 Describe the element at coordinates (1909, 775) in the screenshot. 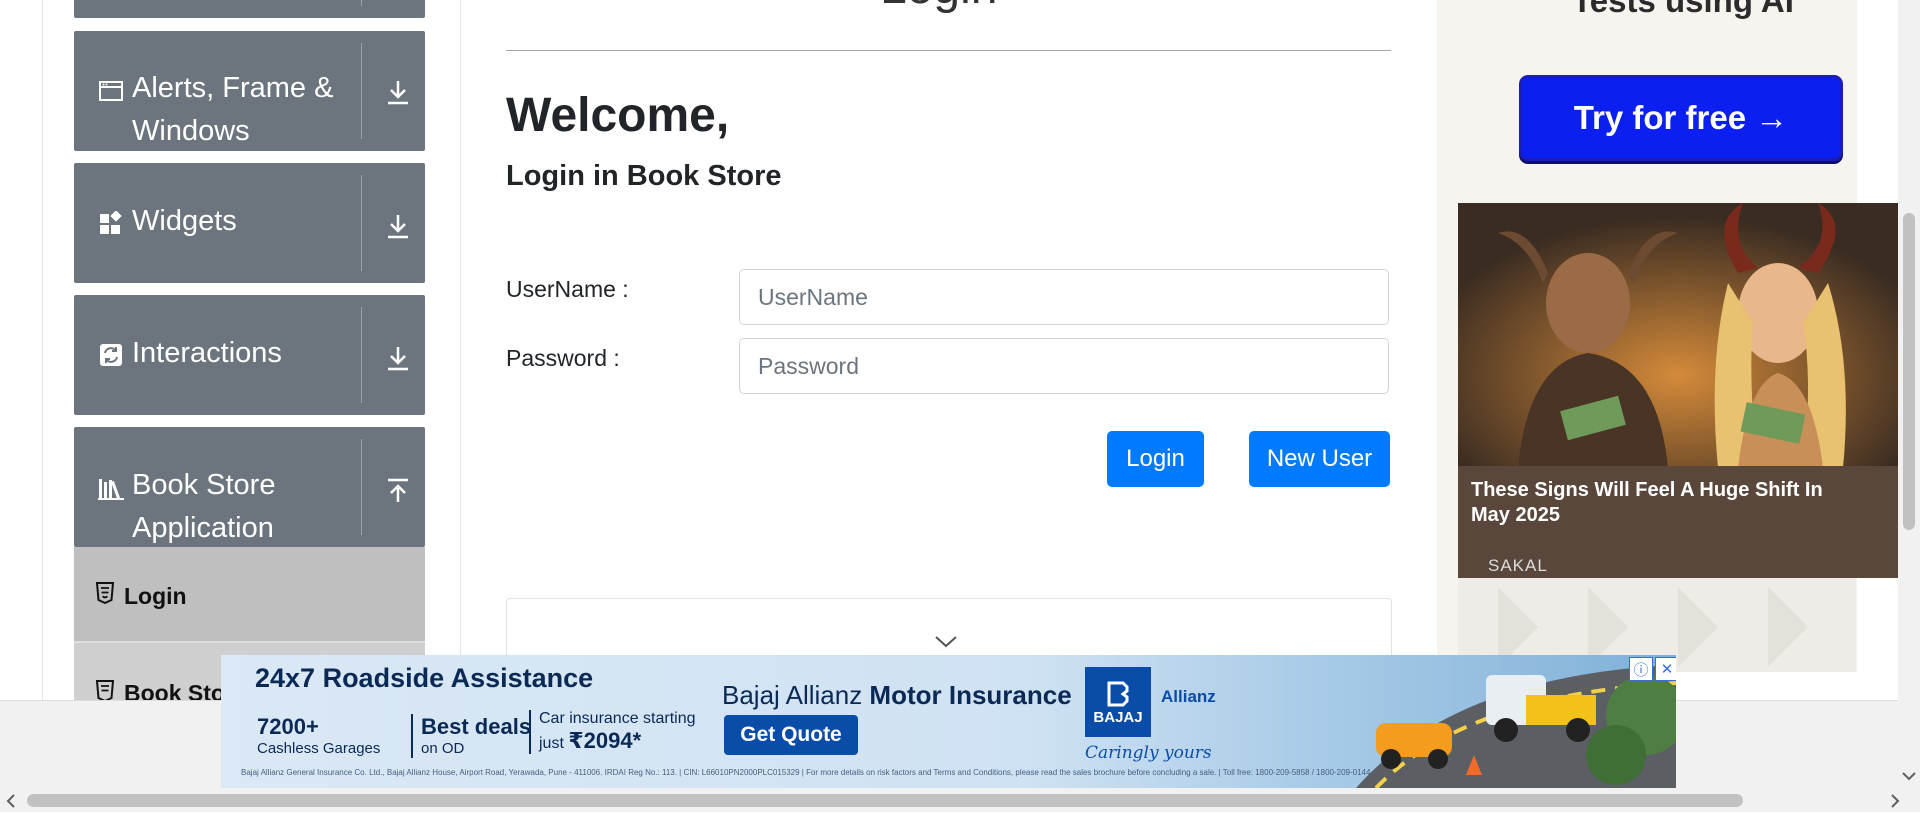

I see `scroll-down-arrow-icon` at that location.